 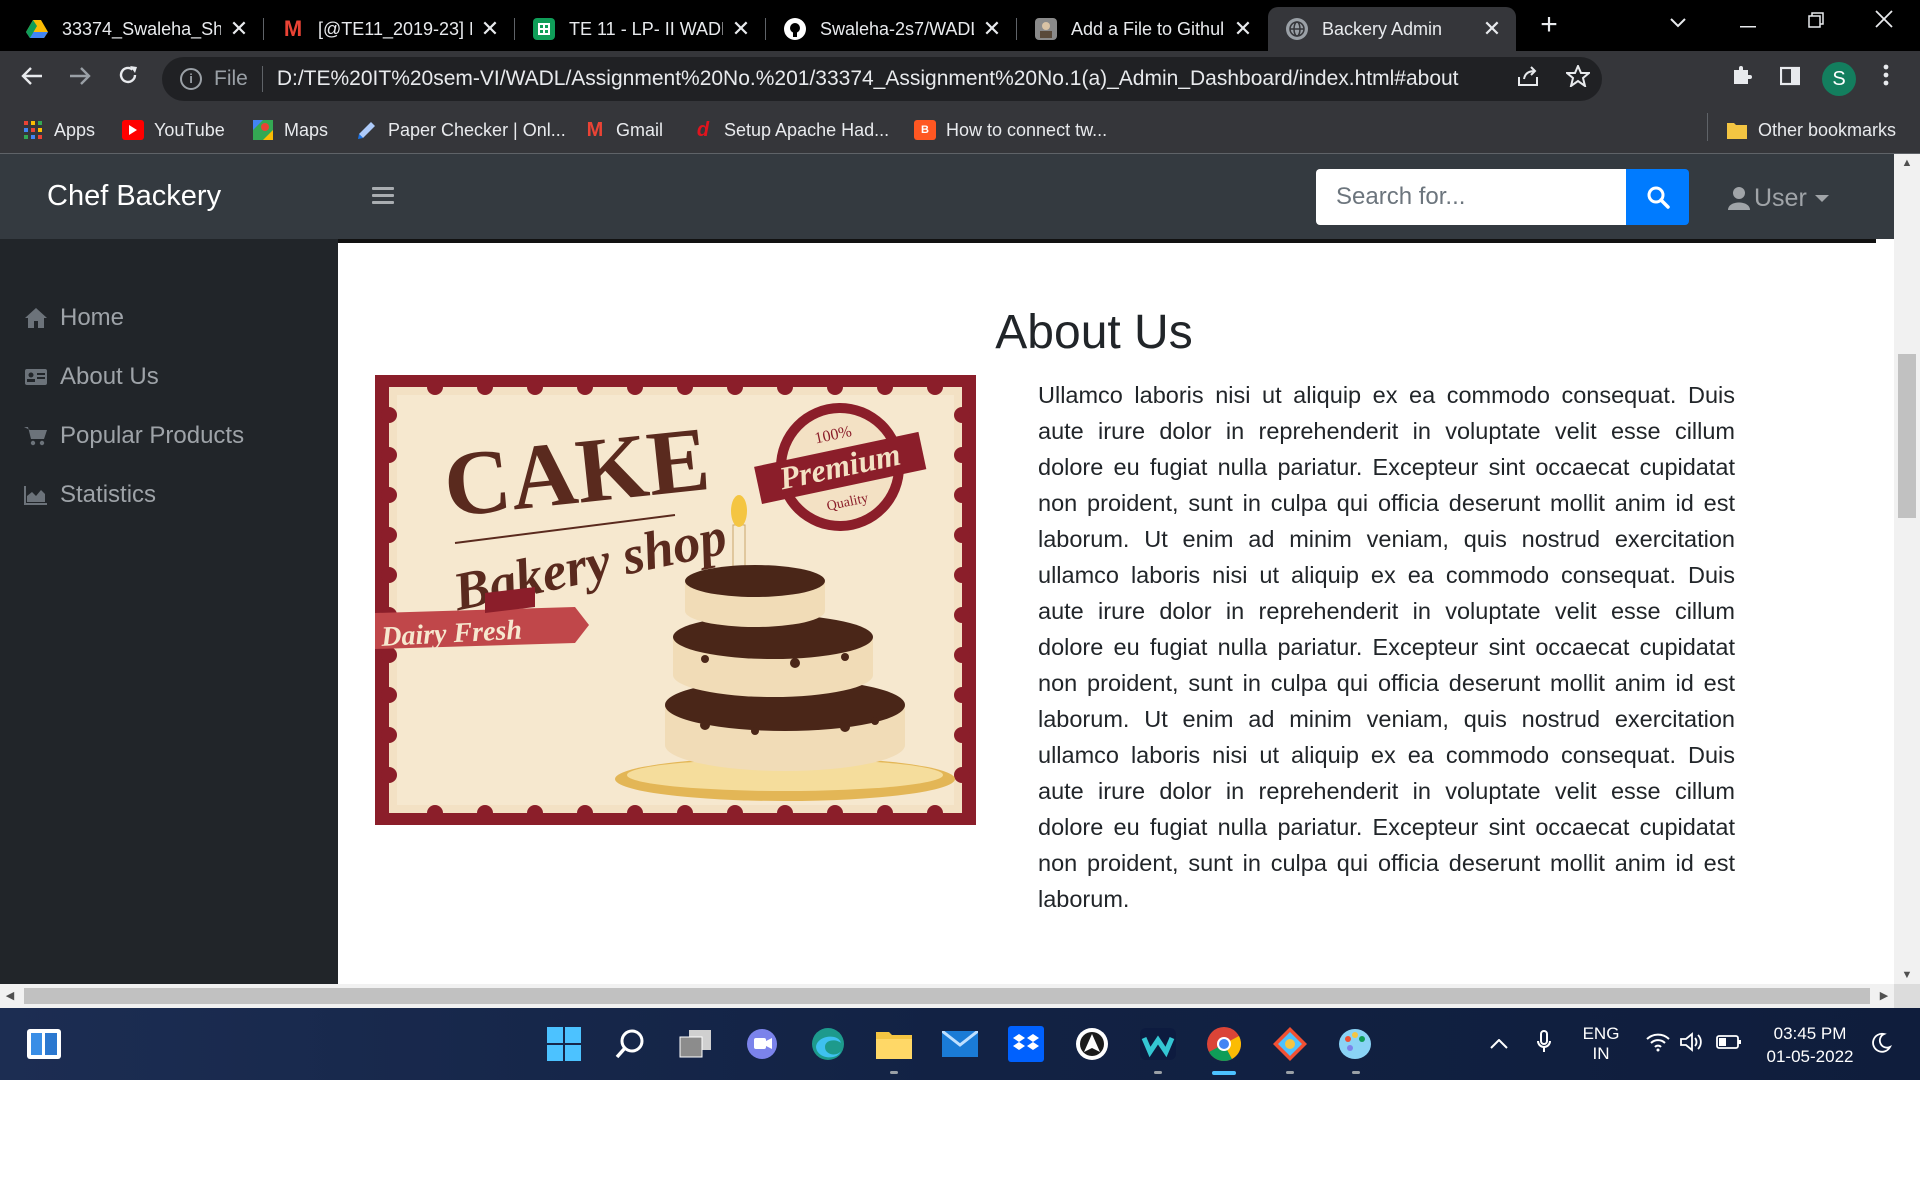 I want to click on task-view-button, so click(x=696, y=1044).